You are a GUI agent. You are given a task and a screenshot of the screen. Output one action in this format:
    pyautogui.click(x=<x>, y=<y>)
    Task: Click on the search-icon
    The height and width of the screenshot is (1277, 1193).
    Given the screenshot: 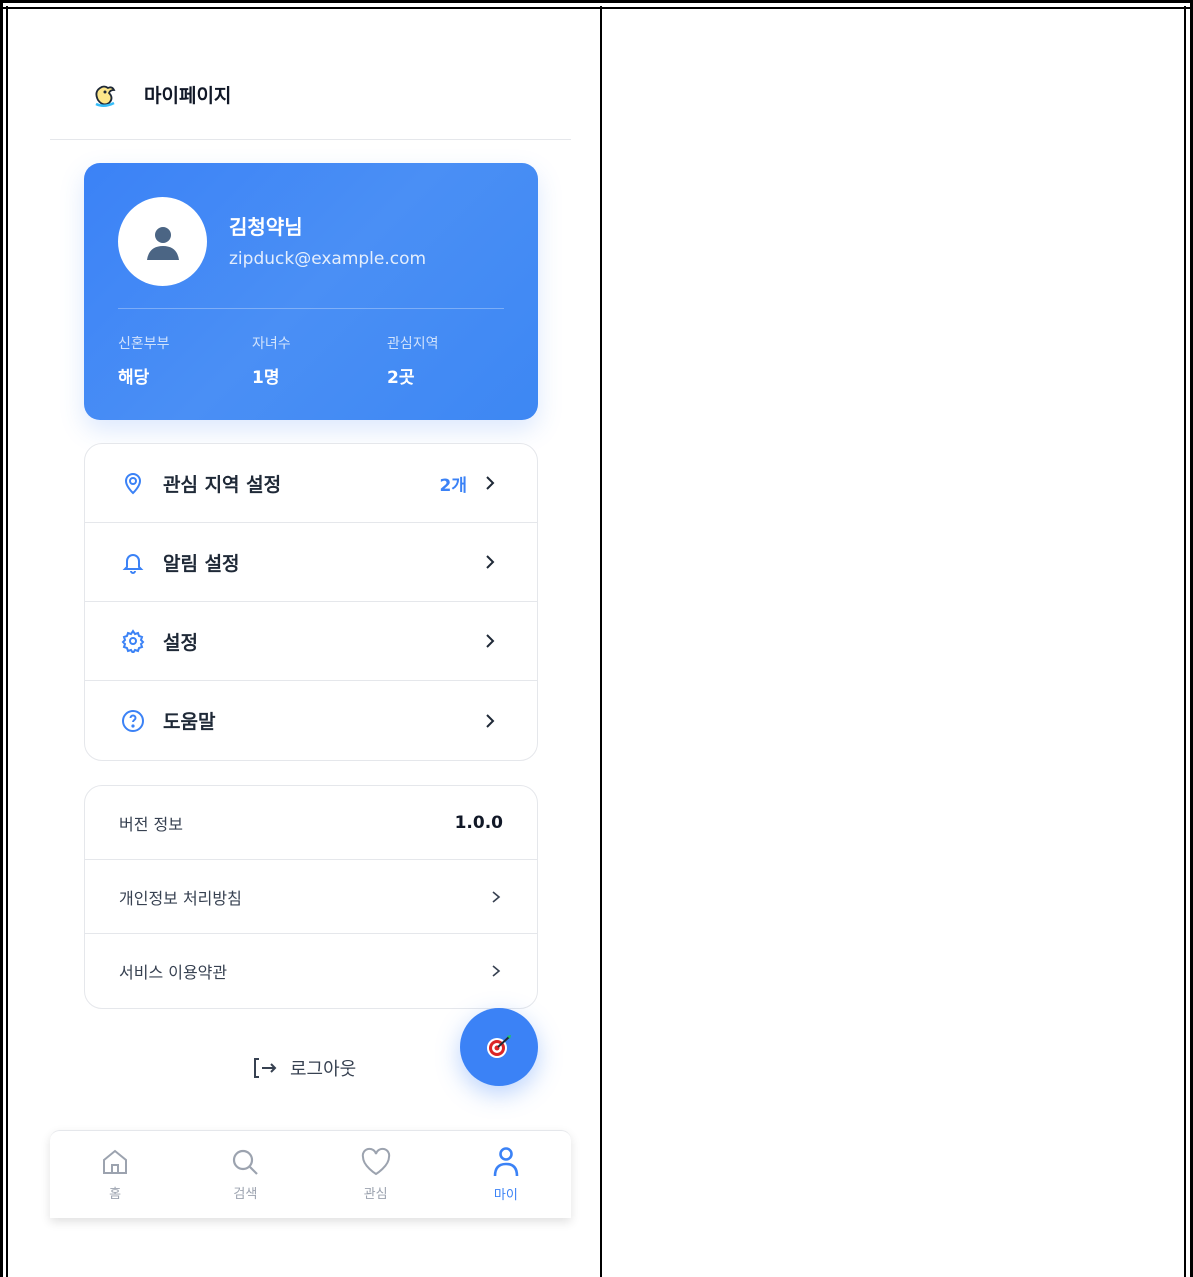 What is the action you would take?
    pyautogui.click(x=246, y=1162)
    